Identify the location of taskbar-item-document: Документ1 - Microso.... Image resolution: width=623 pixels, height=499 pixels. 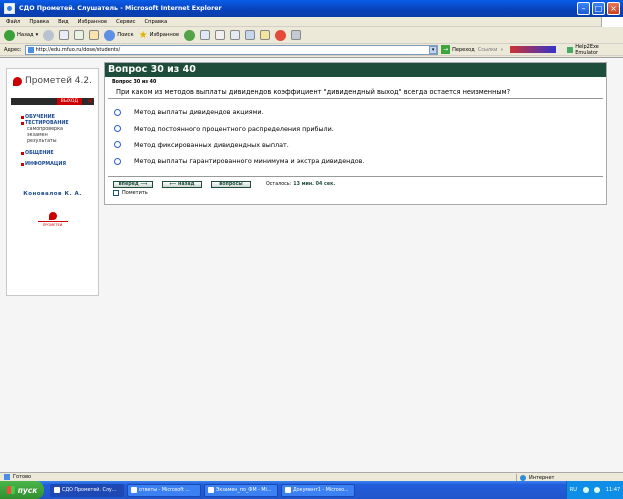
(318, 490).